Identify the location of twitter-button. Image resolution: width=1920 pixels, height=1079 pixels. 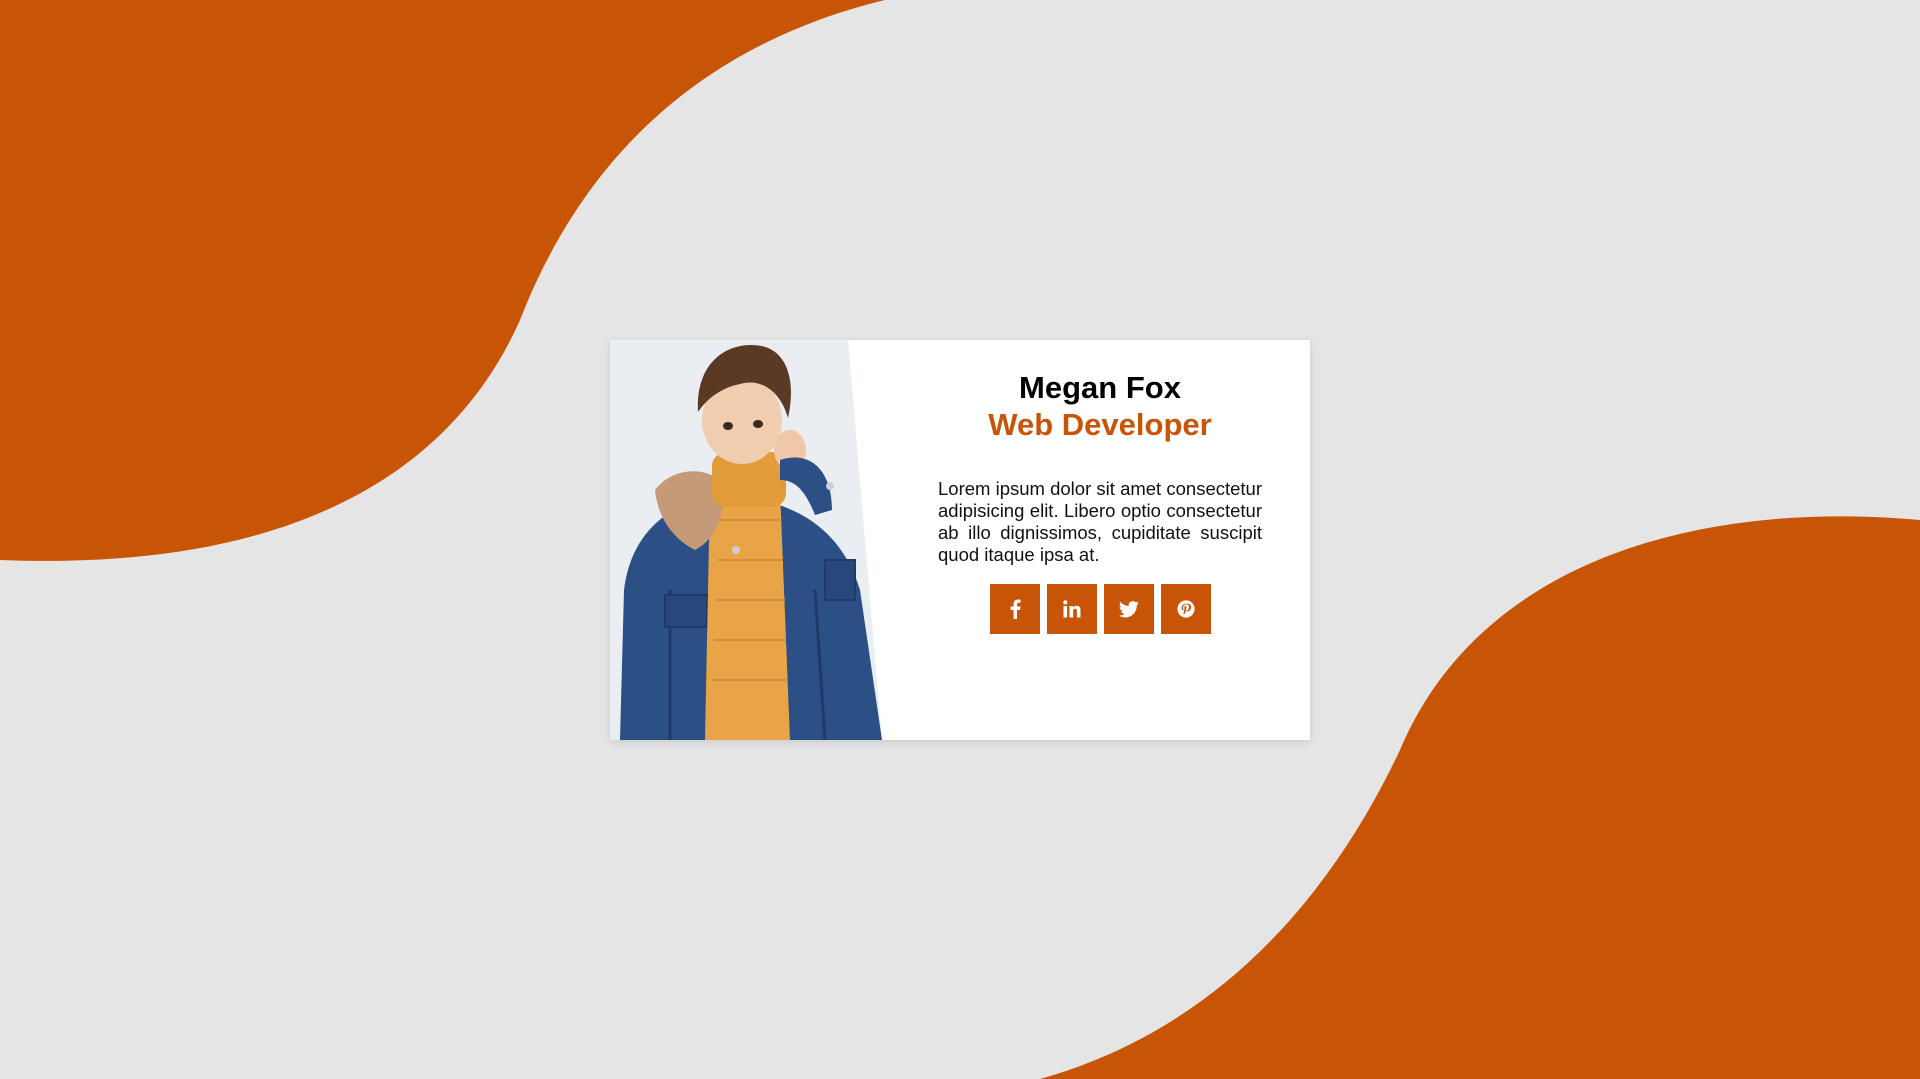
(1128, 609).